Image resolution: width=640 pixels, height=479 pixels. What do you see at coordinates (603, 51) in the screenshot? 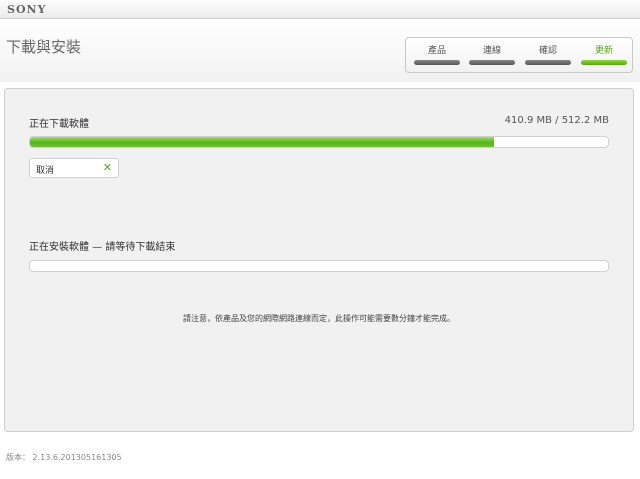
I see `step-label-update: 更新` at bounding box center [603, 51].